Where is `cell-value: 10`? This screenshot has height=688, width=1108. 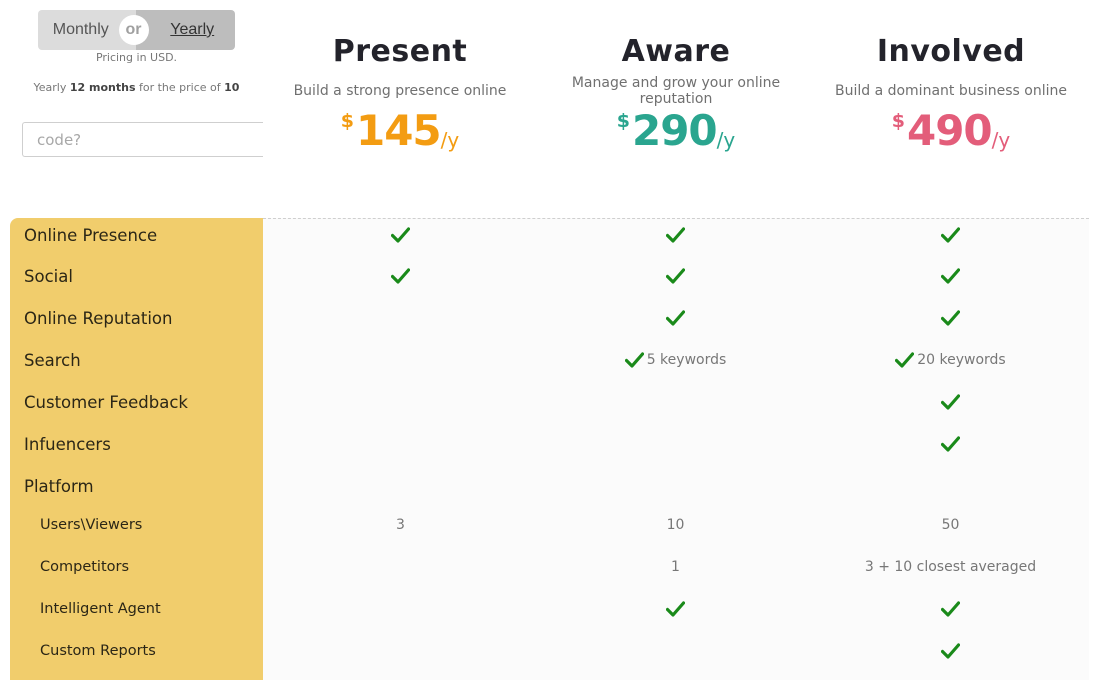
cell-value: 10 is located at coordinates (675, 525).